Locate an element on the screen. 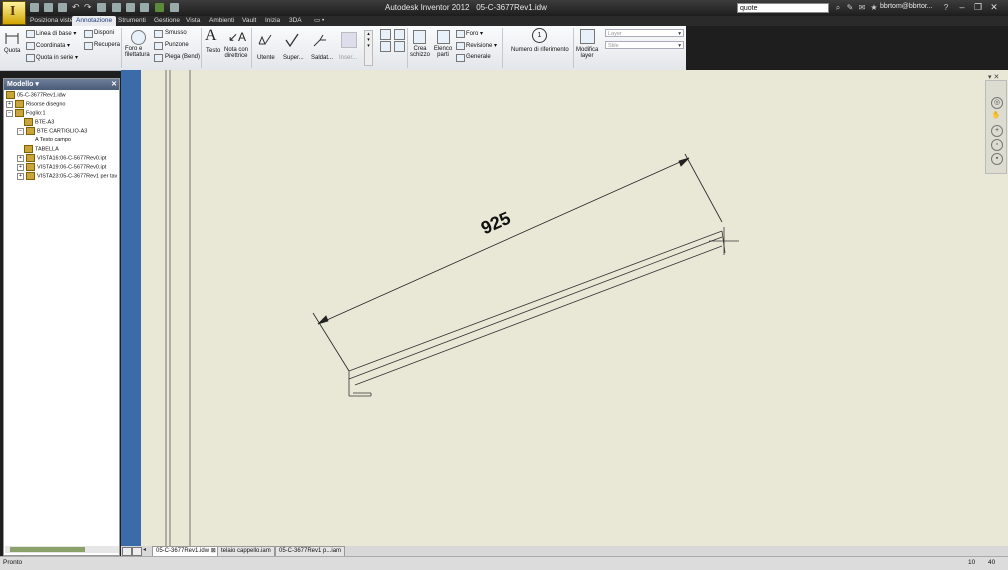  tile-icon is located at coordinates (127, 551).